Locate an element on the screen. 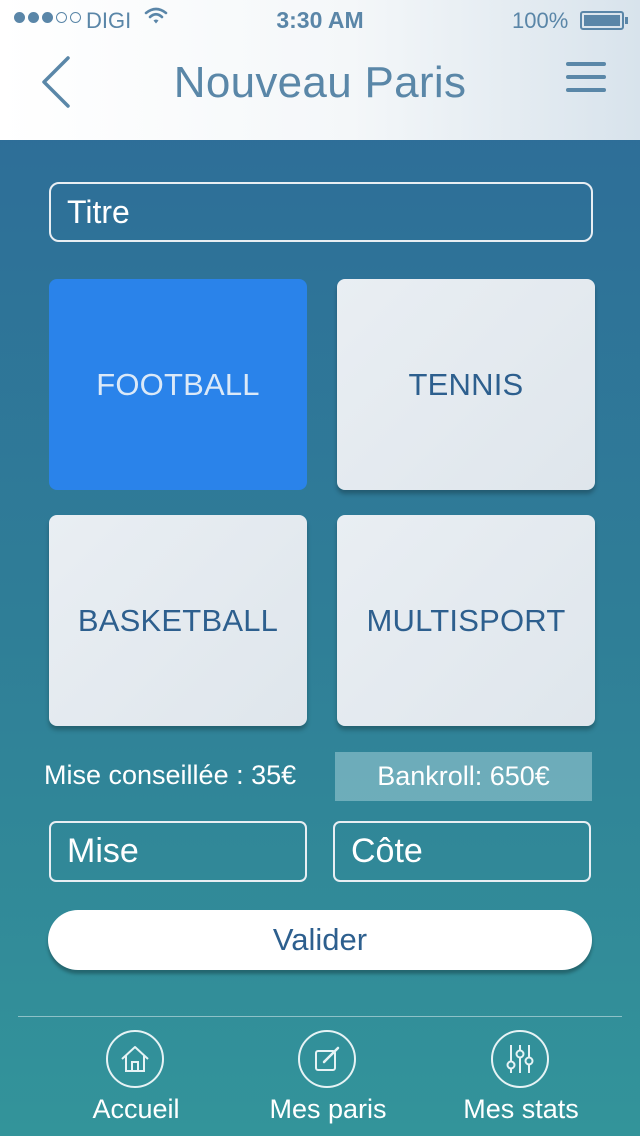 The height and width of the screenshot is (1136, 640). odds-input is located at coordinates (462, 851).